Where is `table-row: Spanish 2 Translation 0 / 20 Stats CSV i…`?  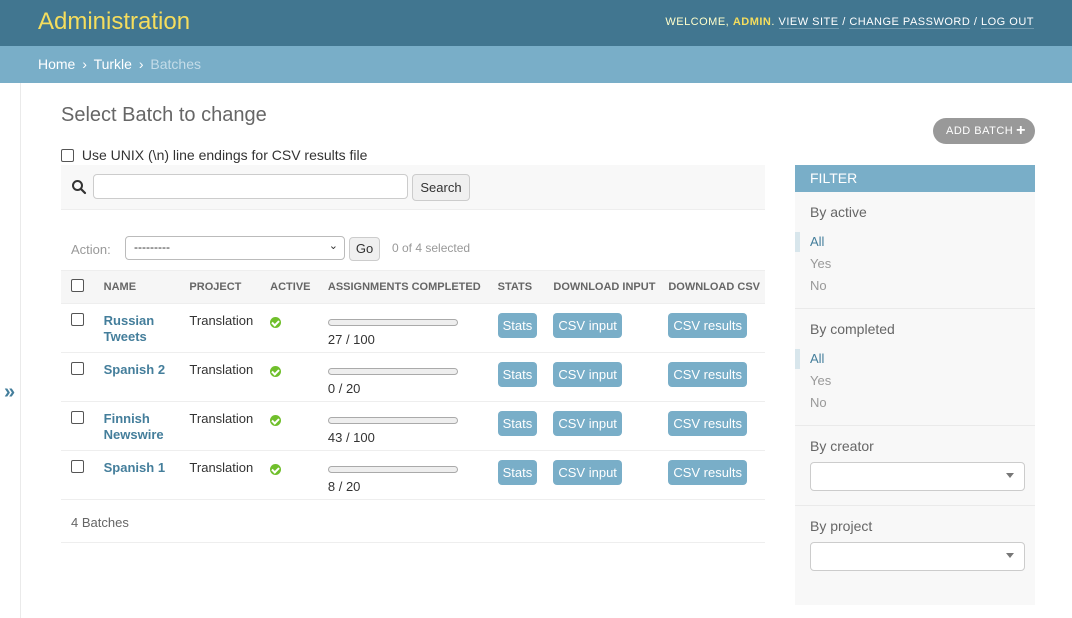 table-row: Spanish 2 Translation 0 / 20 Stats CSV i… is located at coordinates (413, 377).